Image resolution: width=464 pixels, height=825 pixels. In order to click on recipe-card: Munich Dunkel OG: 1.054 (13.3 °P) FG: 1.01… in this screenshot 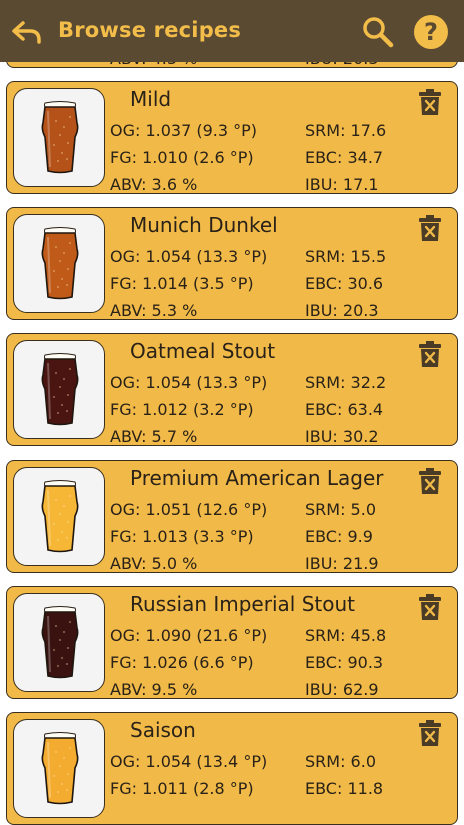, I will do `click(232, 263)`.